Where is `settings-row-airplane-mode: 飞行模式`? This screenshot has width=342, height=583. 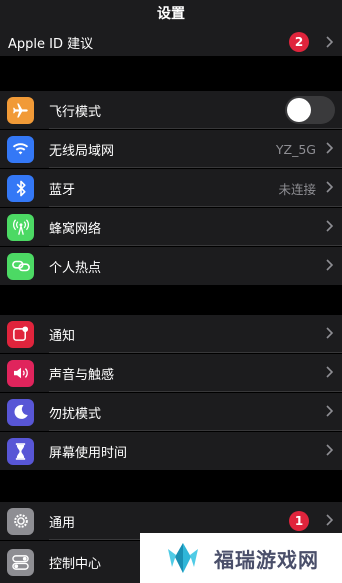 settings-row-airplane-mode: 飞行模式 is located at coordinates (171, 110).